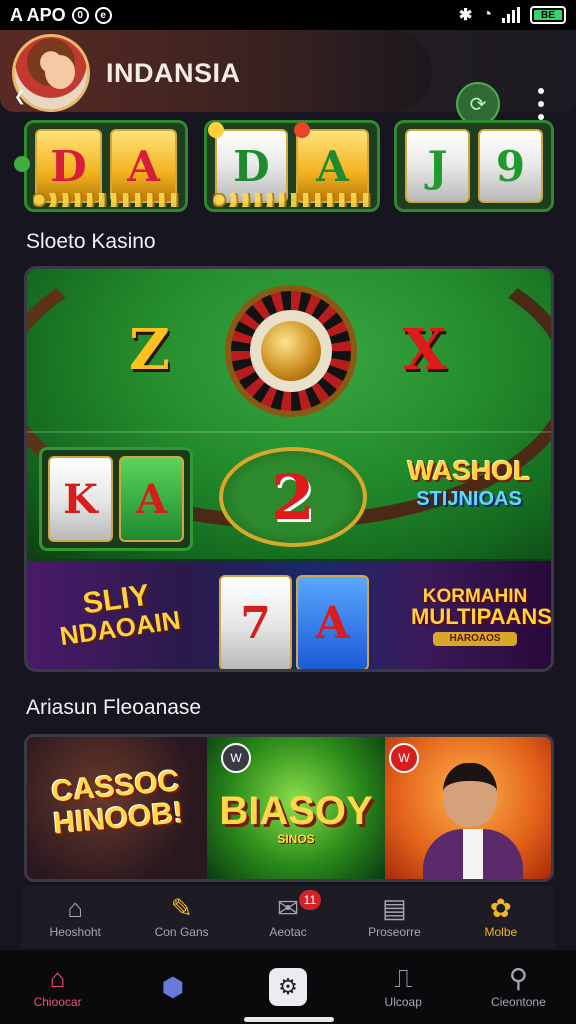  I want to click on slot-reels-game: 7 A, so click(294, 622).